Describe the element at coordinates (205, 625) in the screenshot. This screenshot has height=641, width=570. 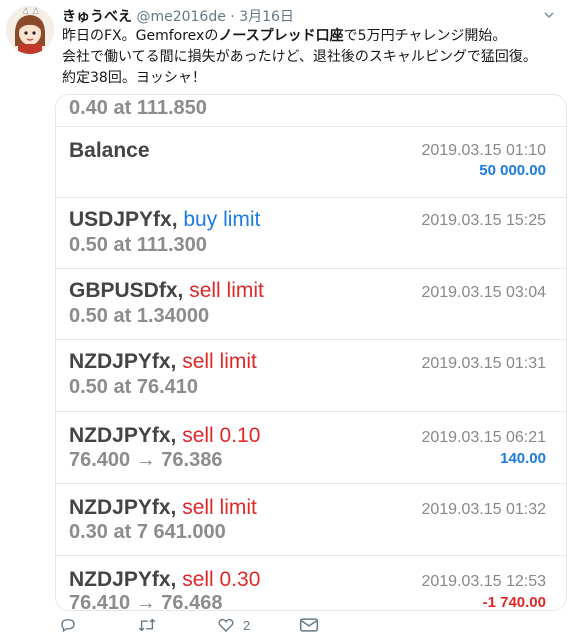
I see `tweet-actions: 2` at that location.